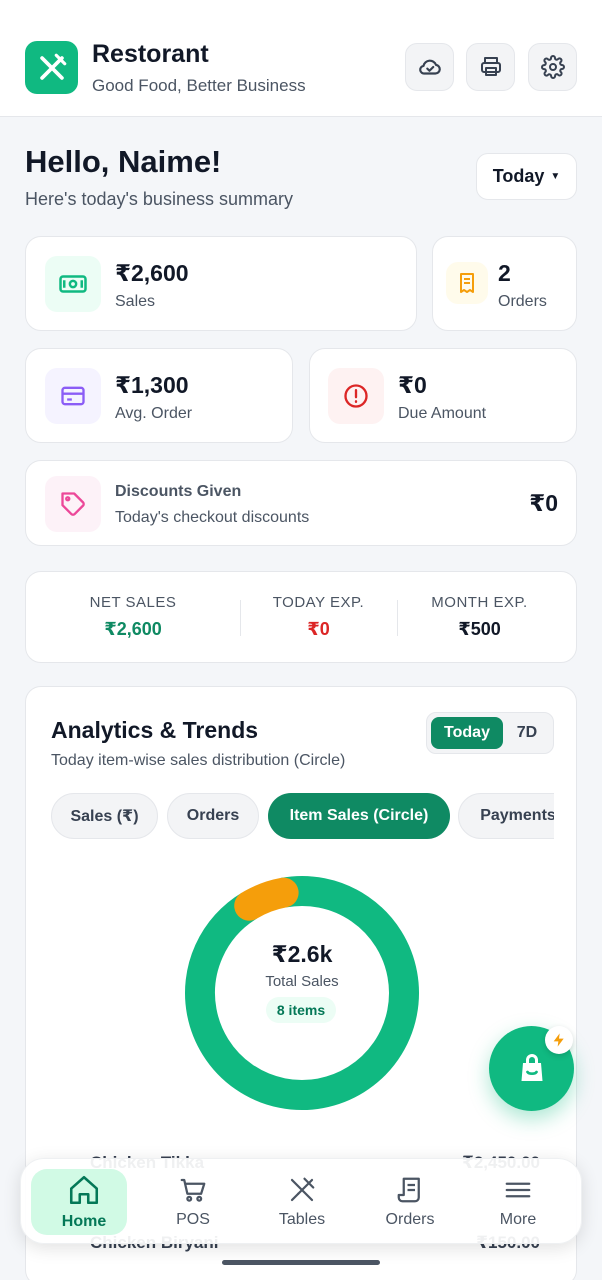 This screenshot has height=1280, width=602. What do you see at coordinates (359, 816) in the screenshot?
I see `tab-item-sales: Item Sales (Circle)` at bounding box center [359, 816].